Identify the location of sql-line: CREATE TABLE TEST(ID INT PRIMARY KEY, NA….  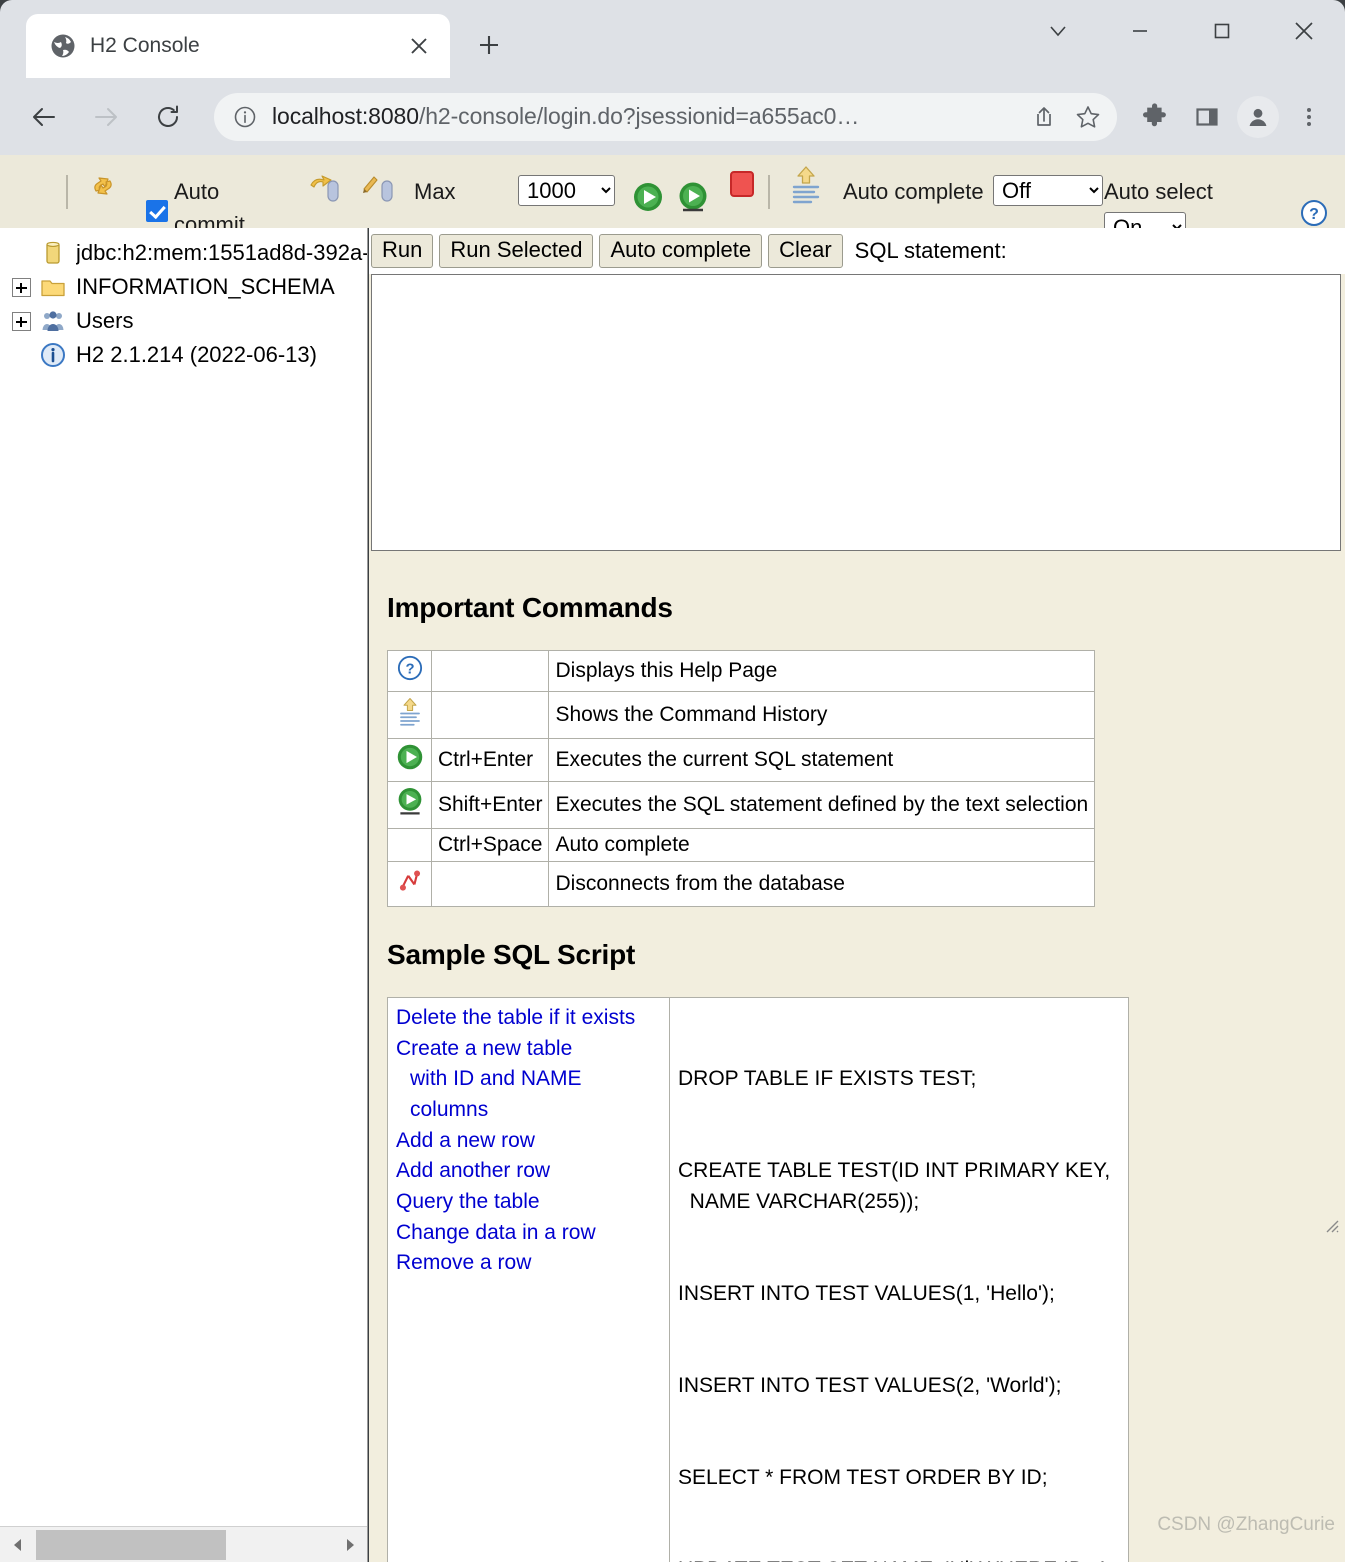
(894, 1186).